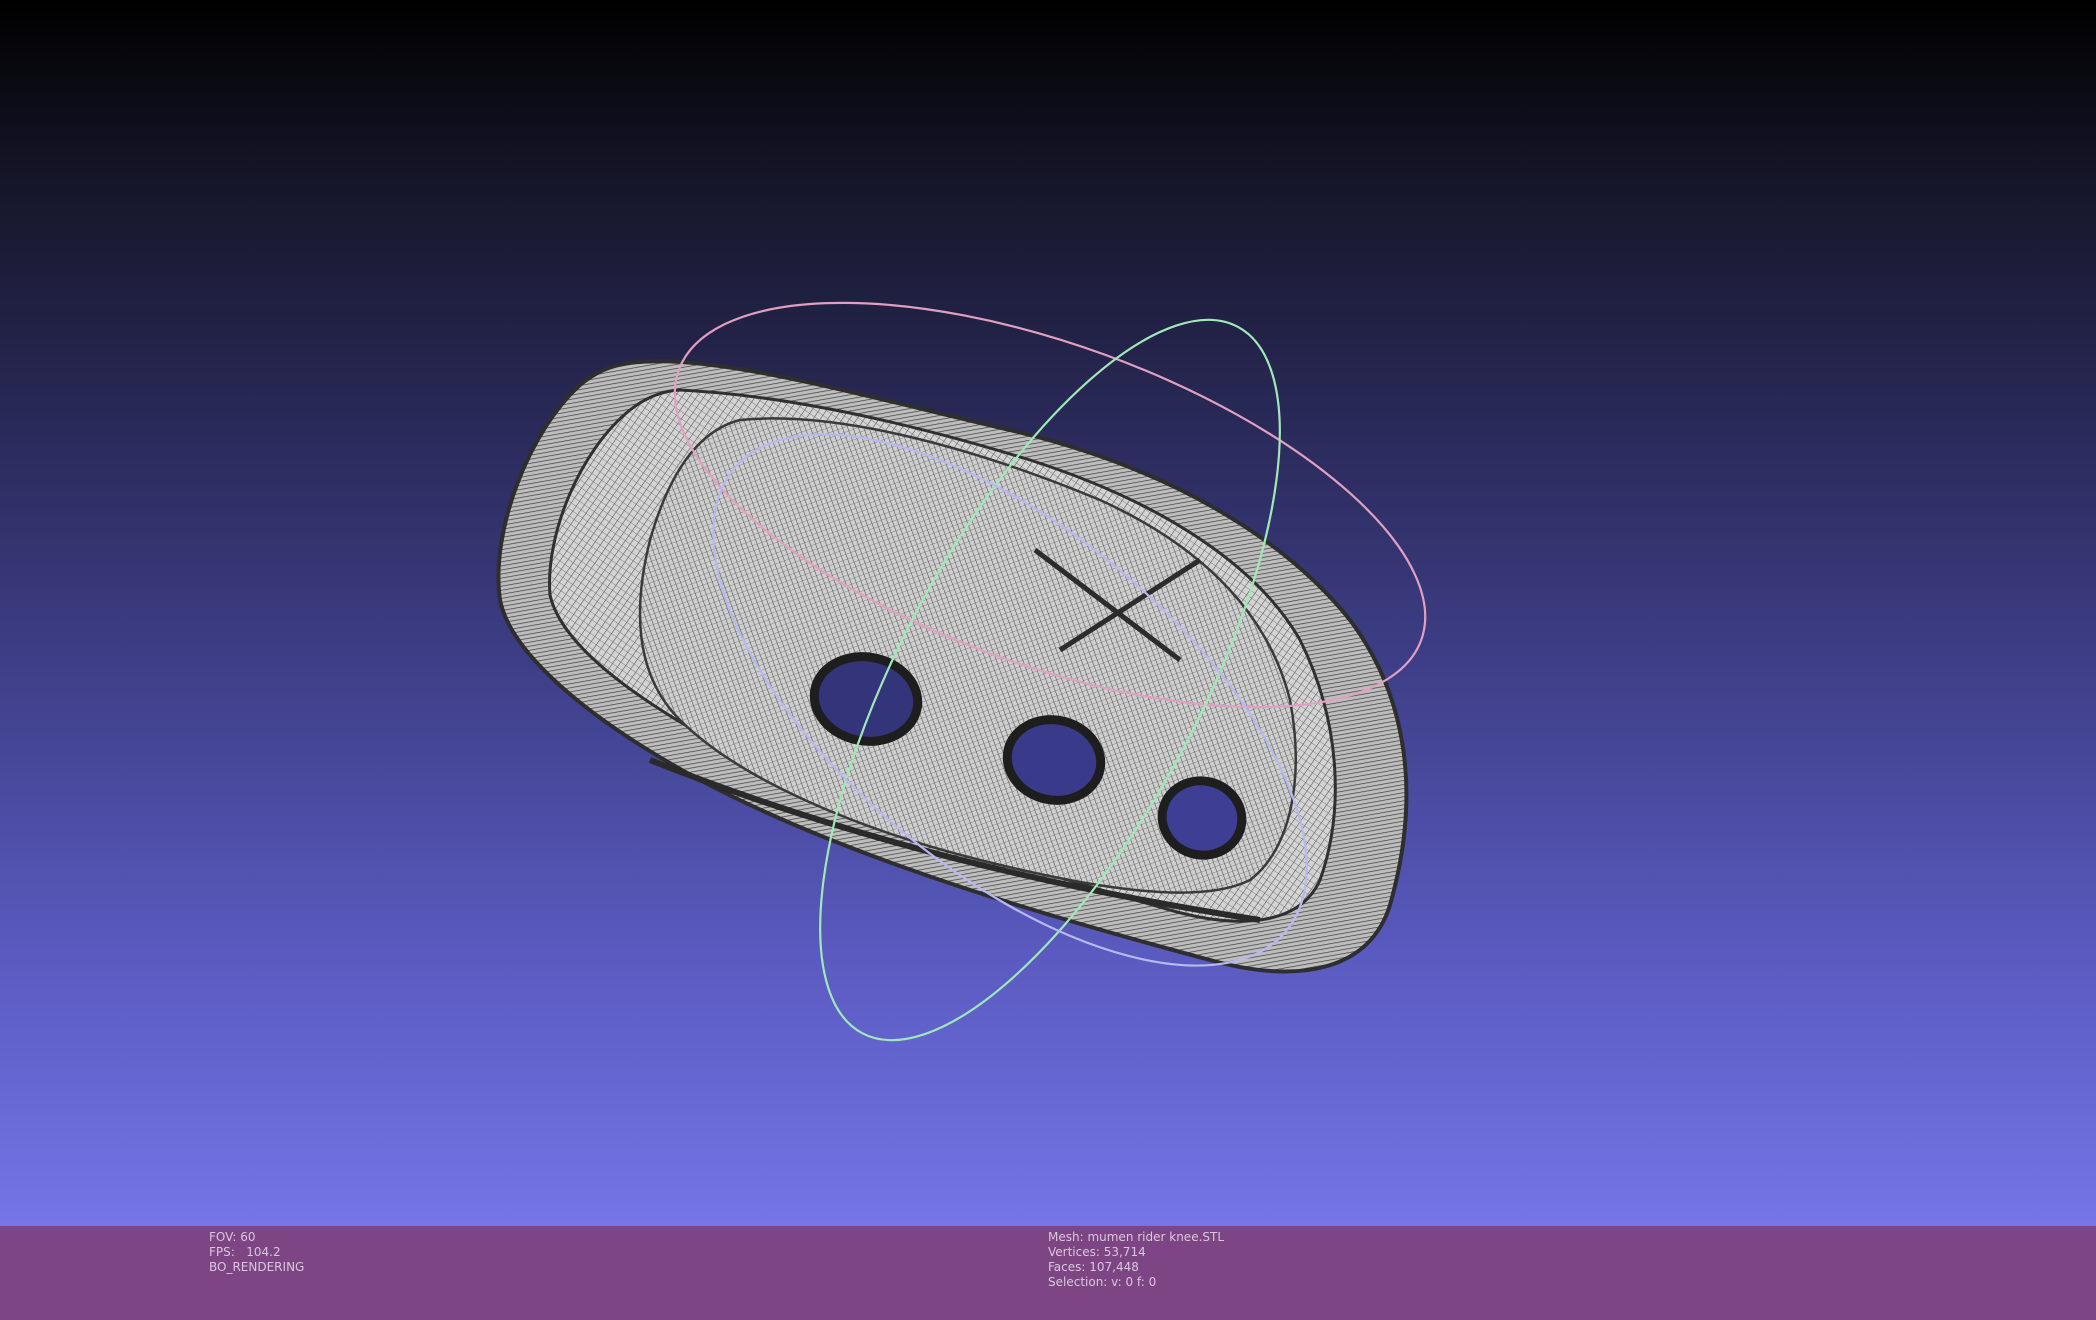 Image resolution: width=2096 pixels, height=1320 pixels. Describe the element at coordinates (245, 1252) in the screenshot. I see `fps-readout: FPS: 104.2` at that location.